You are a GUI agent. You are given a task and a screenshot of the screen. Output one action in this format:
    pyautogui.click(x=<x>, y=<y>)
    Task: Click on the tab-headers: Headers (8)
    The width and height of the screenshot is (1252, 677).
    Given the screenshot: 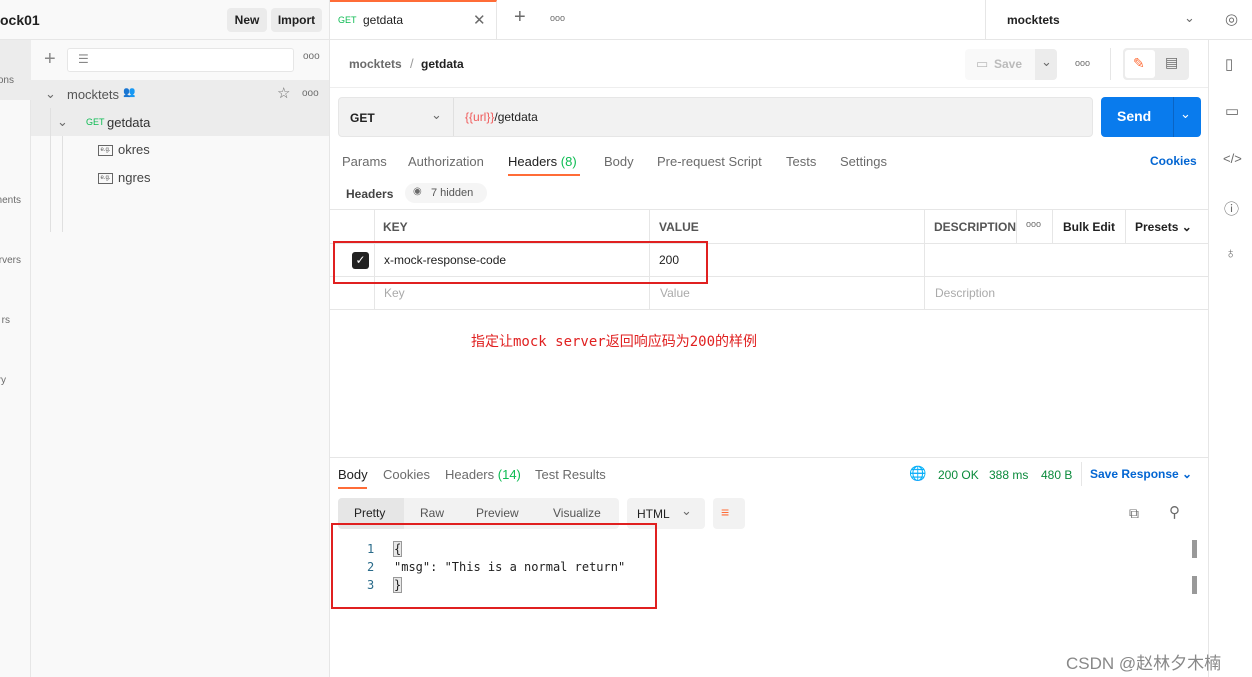 What is the action you would take?
    pyautogui.click(x=542, y=161)
    